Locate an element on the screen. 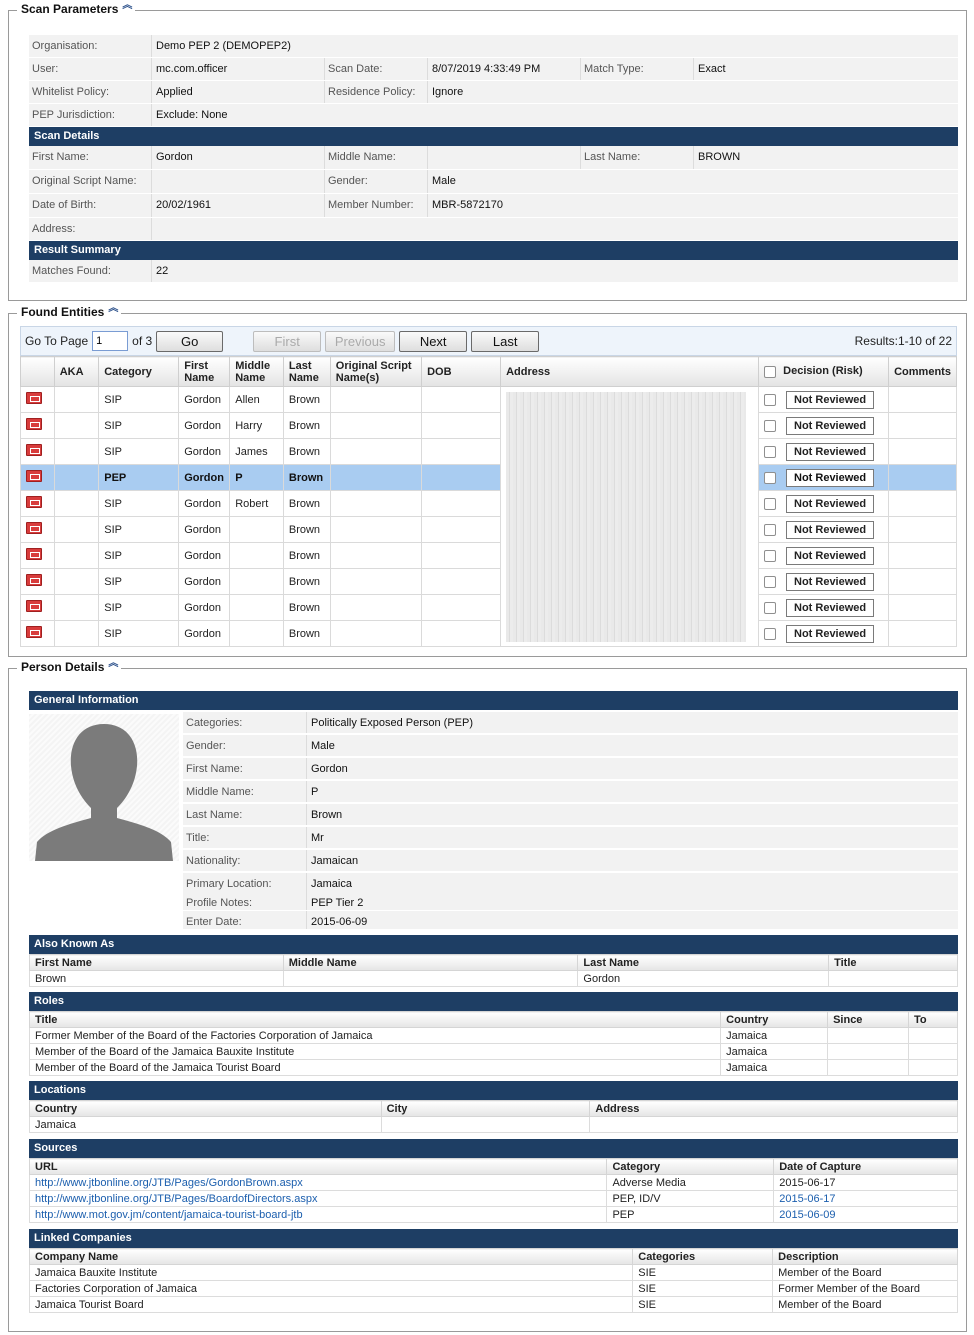 This screenshot has height=1335, width=974. aka-last-name: Gordon is located at coordinates (703, 978).